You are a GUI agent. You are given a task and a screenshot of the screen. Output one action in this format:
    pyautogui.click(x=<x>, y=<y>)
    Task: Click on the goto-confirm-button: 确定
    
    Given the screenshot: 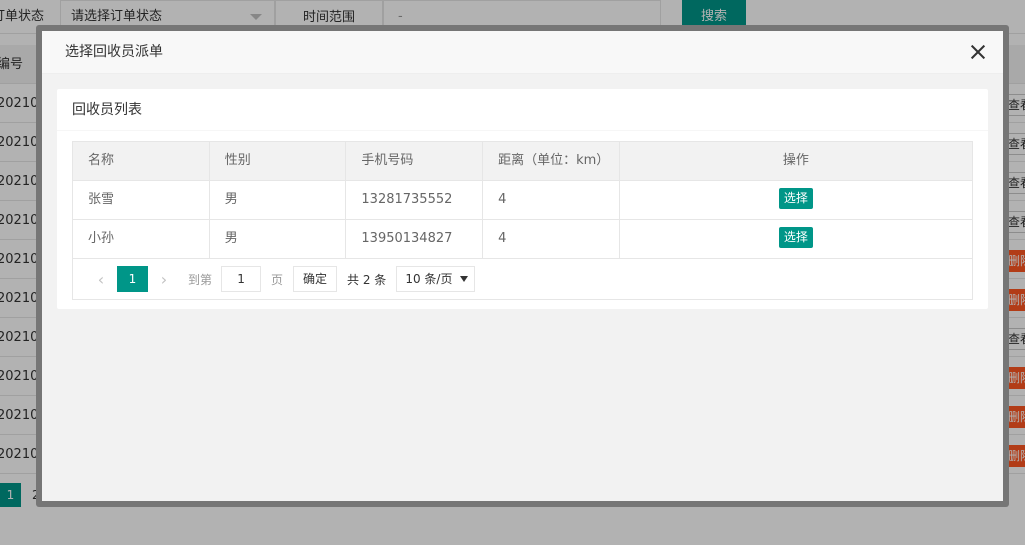 What is the action you would take?
    pyautogui.click(x=315, y=279)
    